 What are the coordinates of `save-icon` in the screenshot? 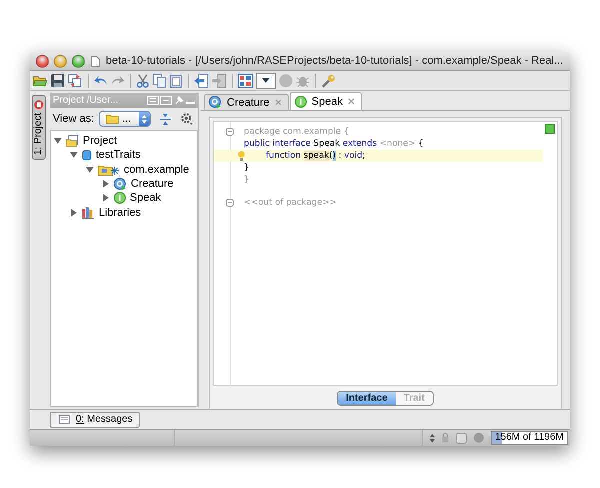 It's located at (58, 81).